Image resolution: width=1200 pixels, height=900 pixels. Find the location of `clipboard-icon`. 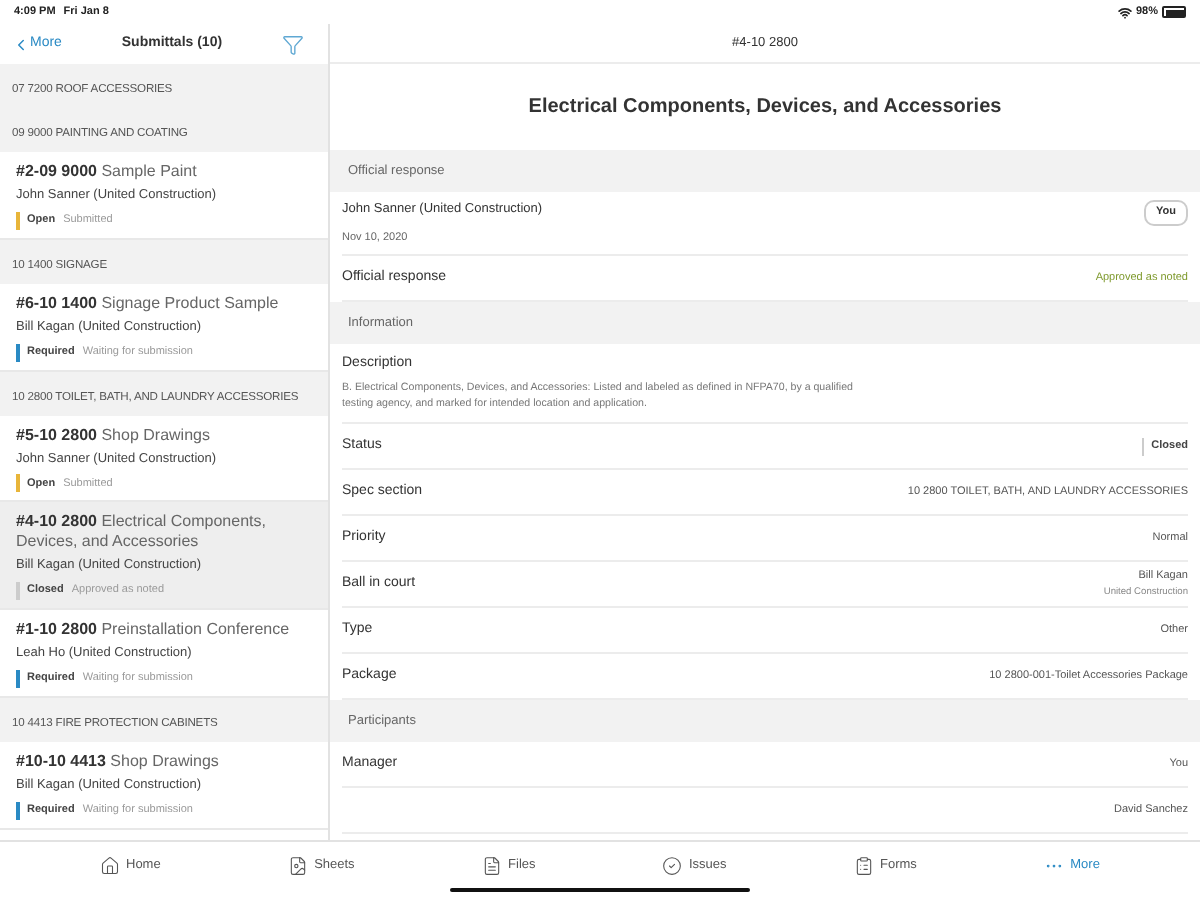

clipboard-icon is located at coordinates (864, 866).